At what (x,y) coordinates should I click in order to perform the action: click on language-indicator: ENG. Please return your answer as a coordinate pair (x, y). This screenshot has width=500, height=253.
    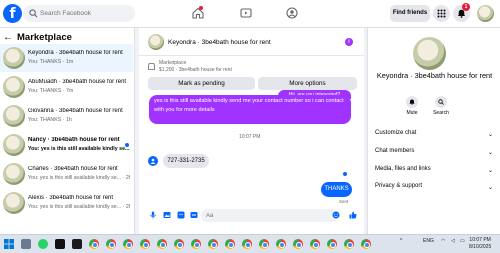
    Looking at the image, I should click on (428, 241).